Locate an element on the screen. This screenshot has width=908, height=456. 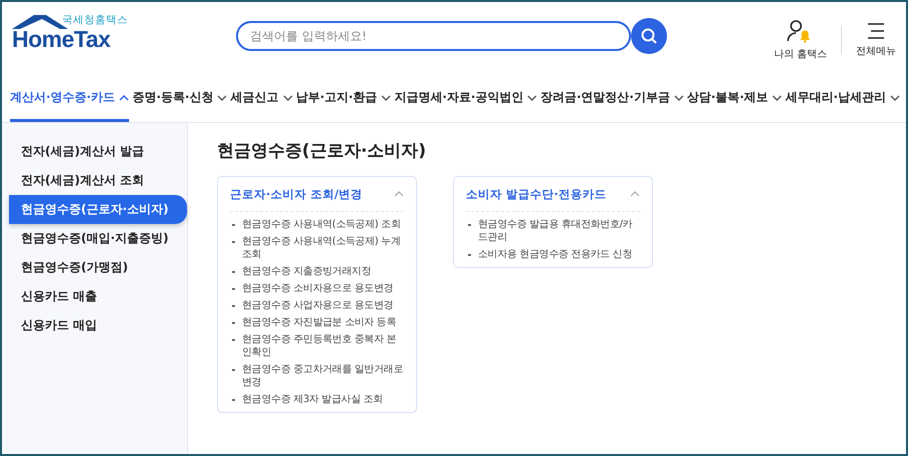
nav-tab: 지급명세·자료·공익법인 is located at coordinates (466, 96).